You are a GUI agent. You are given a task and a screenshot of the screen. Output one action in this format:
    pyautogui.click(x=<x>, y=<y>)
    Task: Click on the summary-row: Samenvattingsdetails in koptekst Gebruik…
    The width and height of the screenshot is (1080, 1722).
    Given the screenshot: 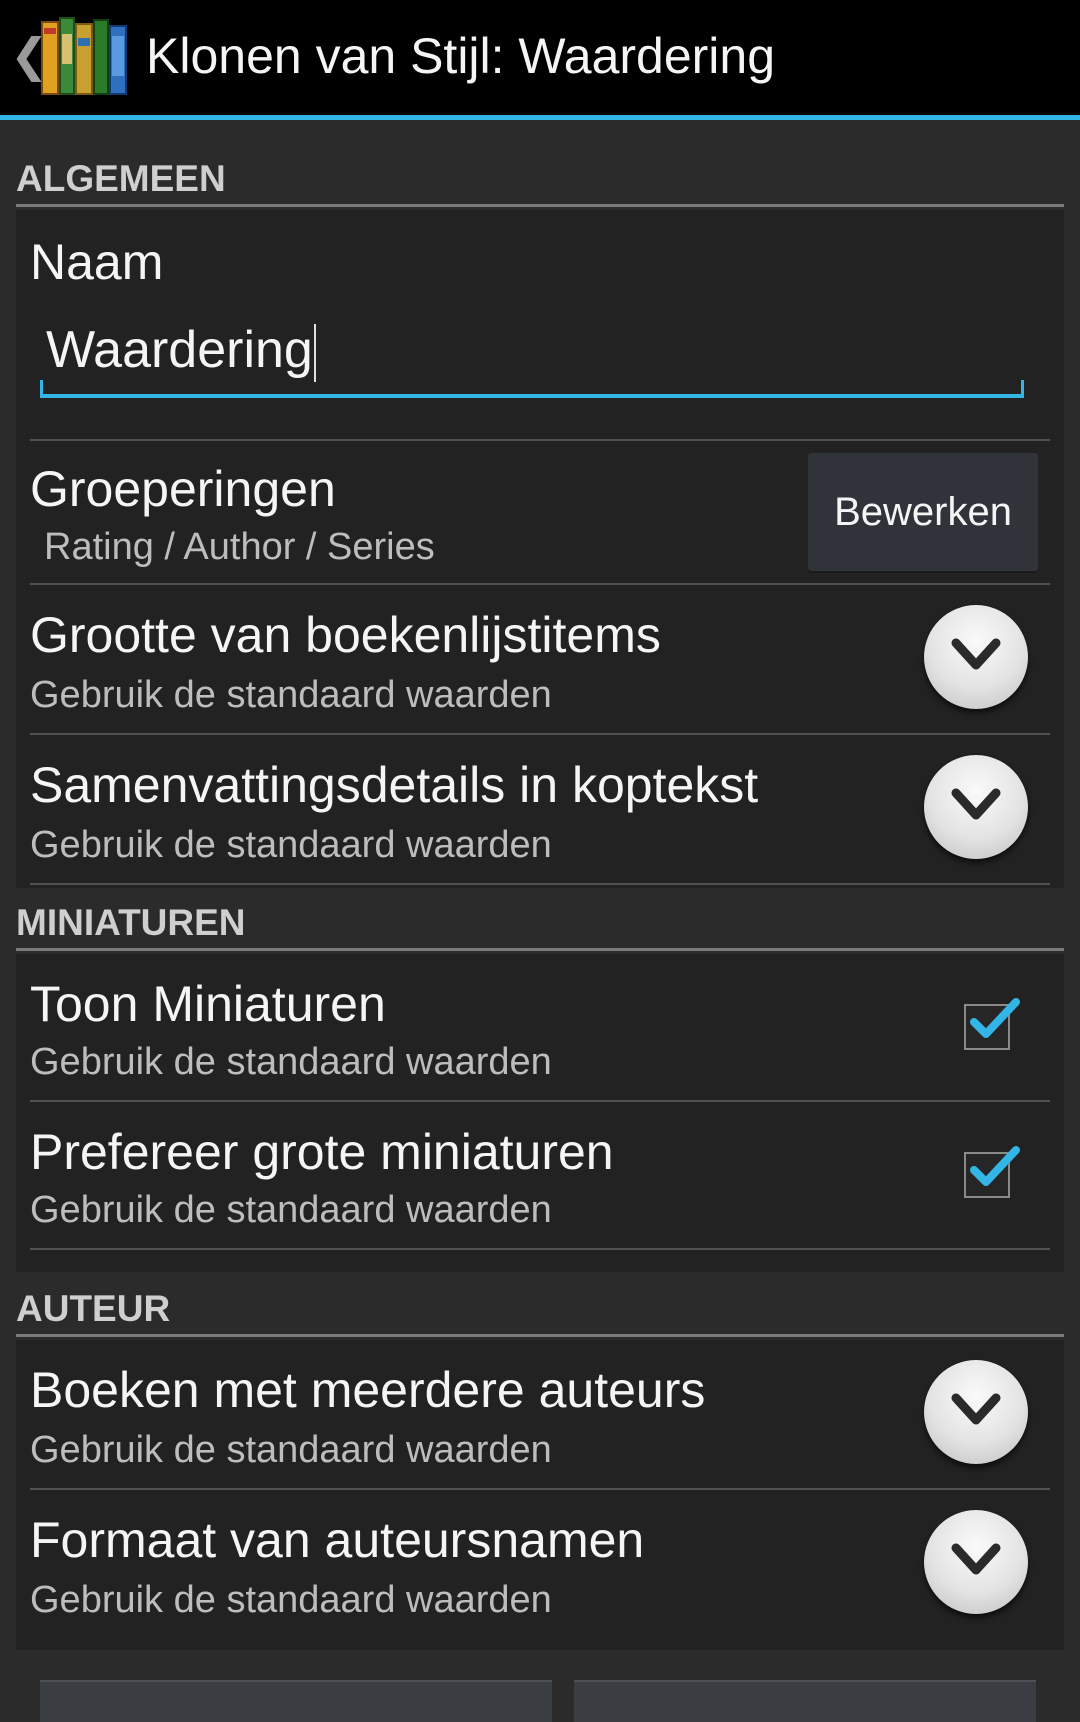 What is the action you would take?
    pyautogui.click(x=540, y=810)
    